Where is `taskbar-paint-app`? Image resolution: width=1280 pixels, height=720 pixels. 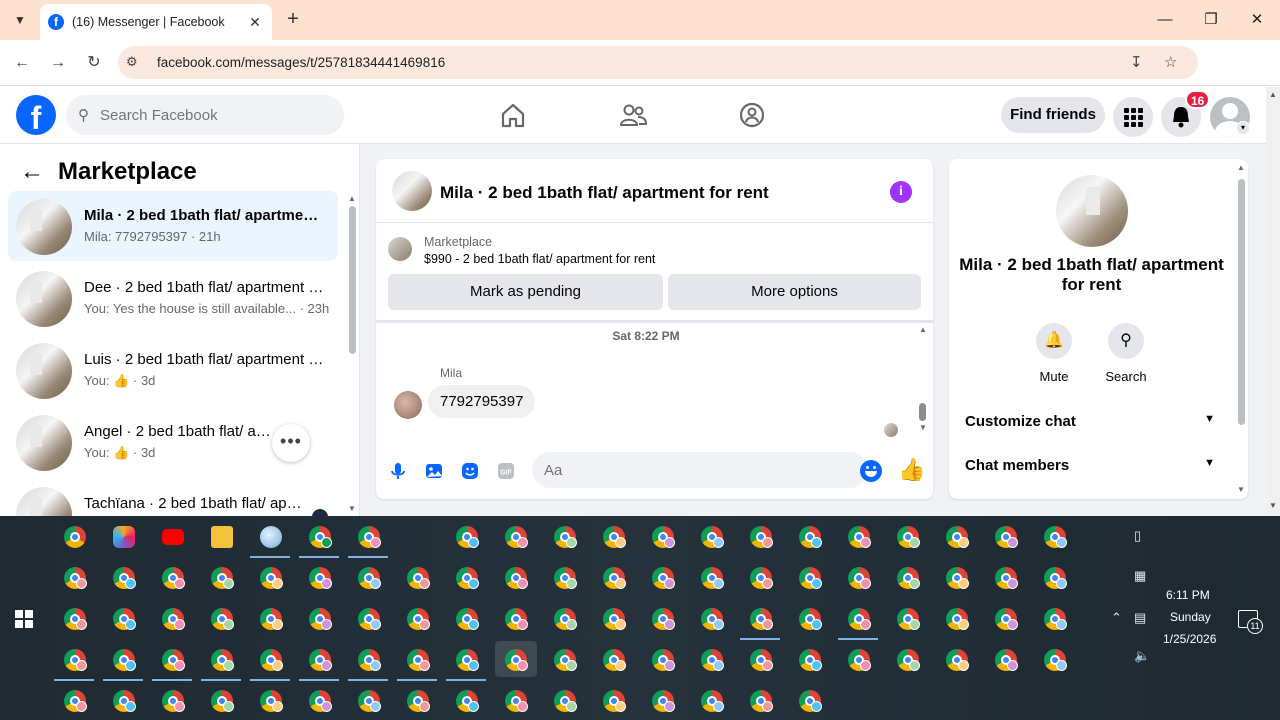
taskbar-paint-app is located at coordinates (271, 538).